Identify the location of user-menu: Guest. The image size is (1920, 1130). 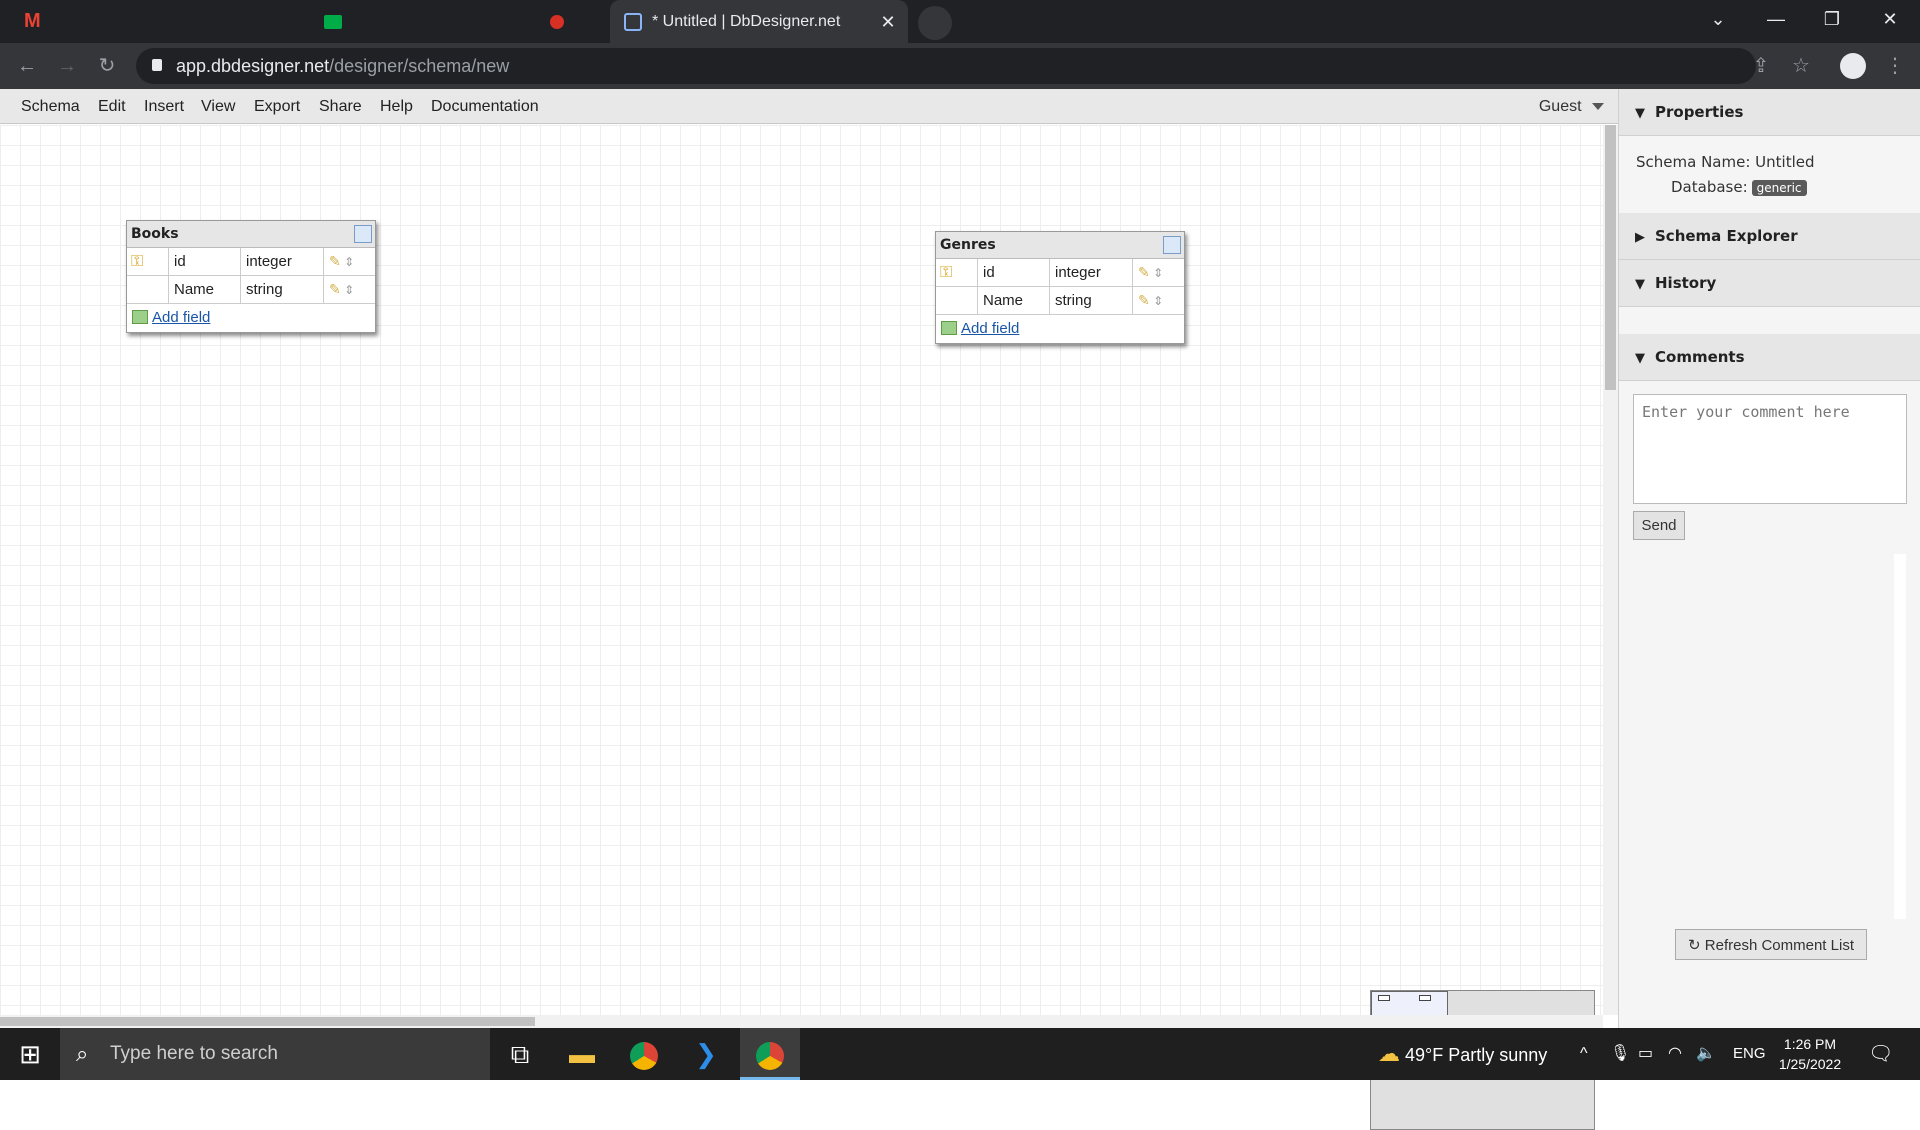
(1571, 106).